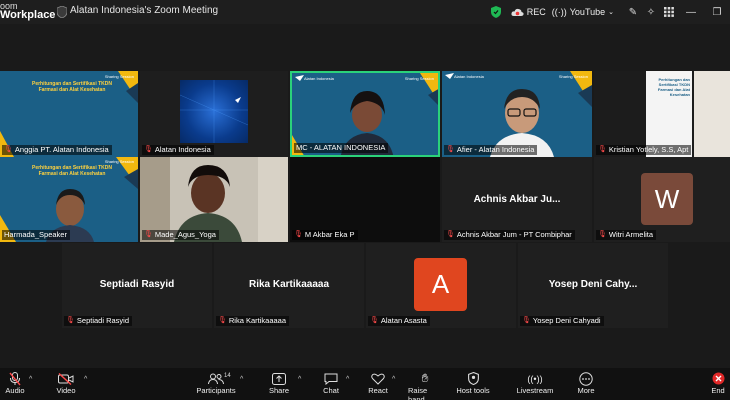 The image size is (730, 400). What do you see at coordinates (517, 12) in the screenshot?
I see `record-cloud-icon` at bounding box center [517, 12].